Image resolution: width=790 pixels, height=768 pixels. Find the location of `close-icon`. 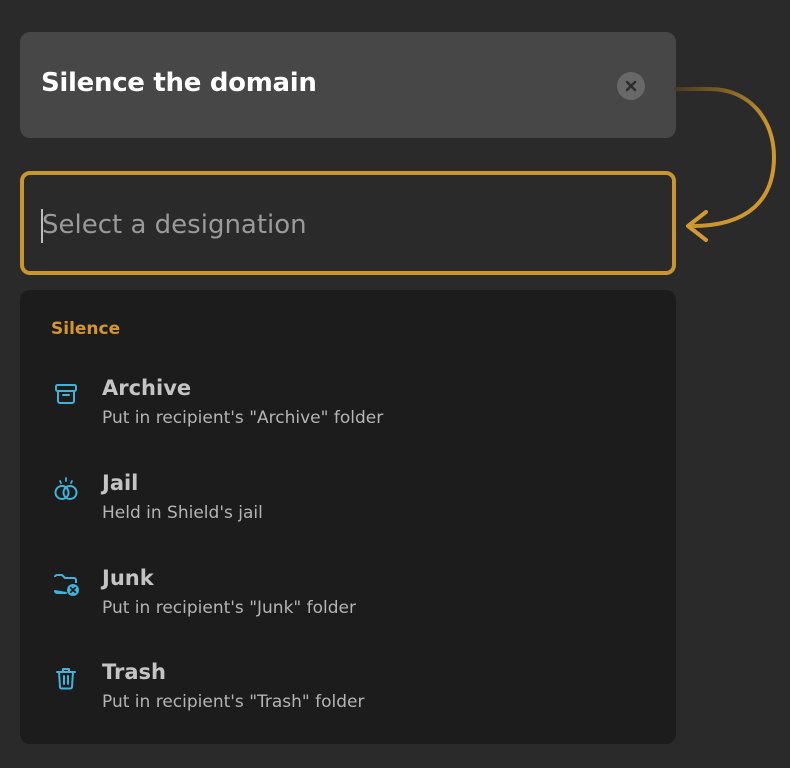

close-icon is located at coordinates (631, 86).